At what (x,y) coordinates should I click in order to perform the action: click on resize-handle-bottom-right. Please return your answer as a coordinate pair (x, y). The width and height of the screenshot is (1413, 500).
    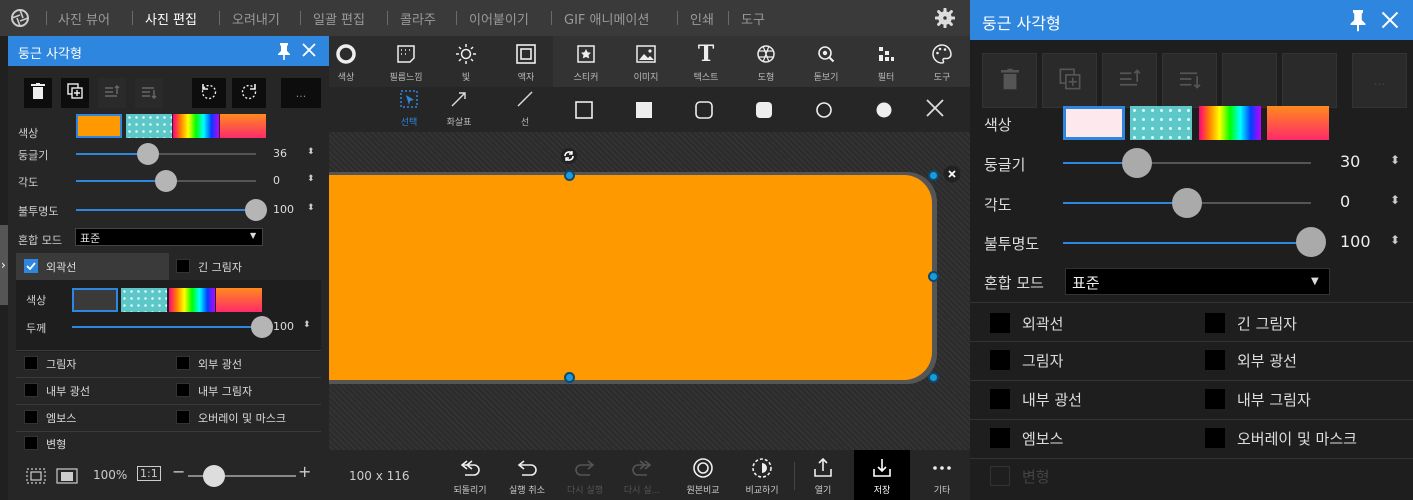
    Looking at the image, I should click on (933, 377).